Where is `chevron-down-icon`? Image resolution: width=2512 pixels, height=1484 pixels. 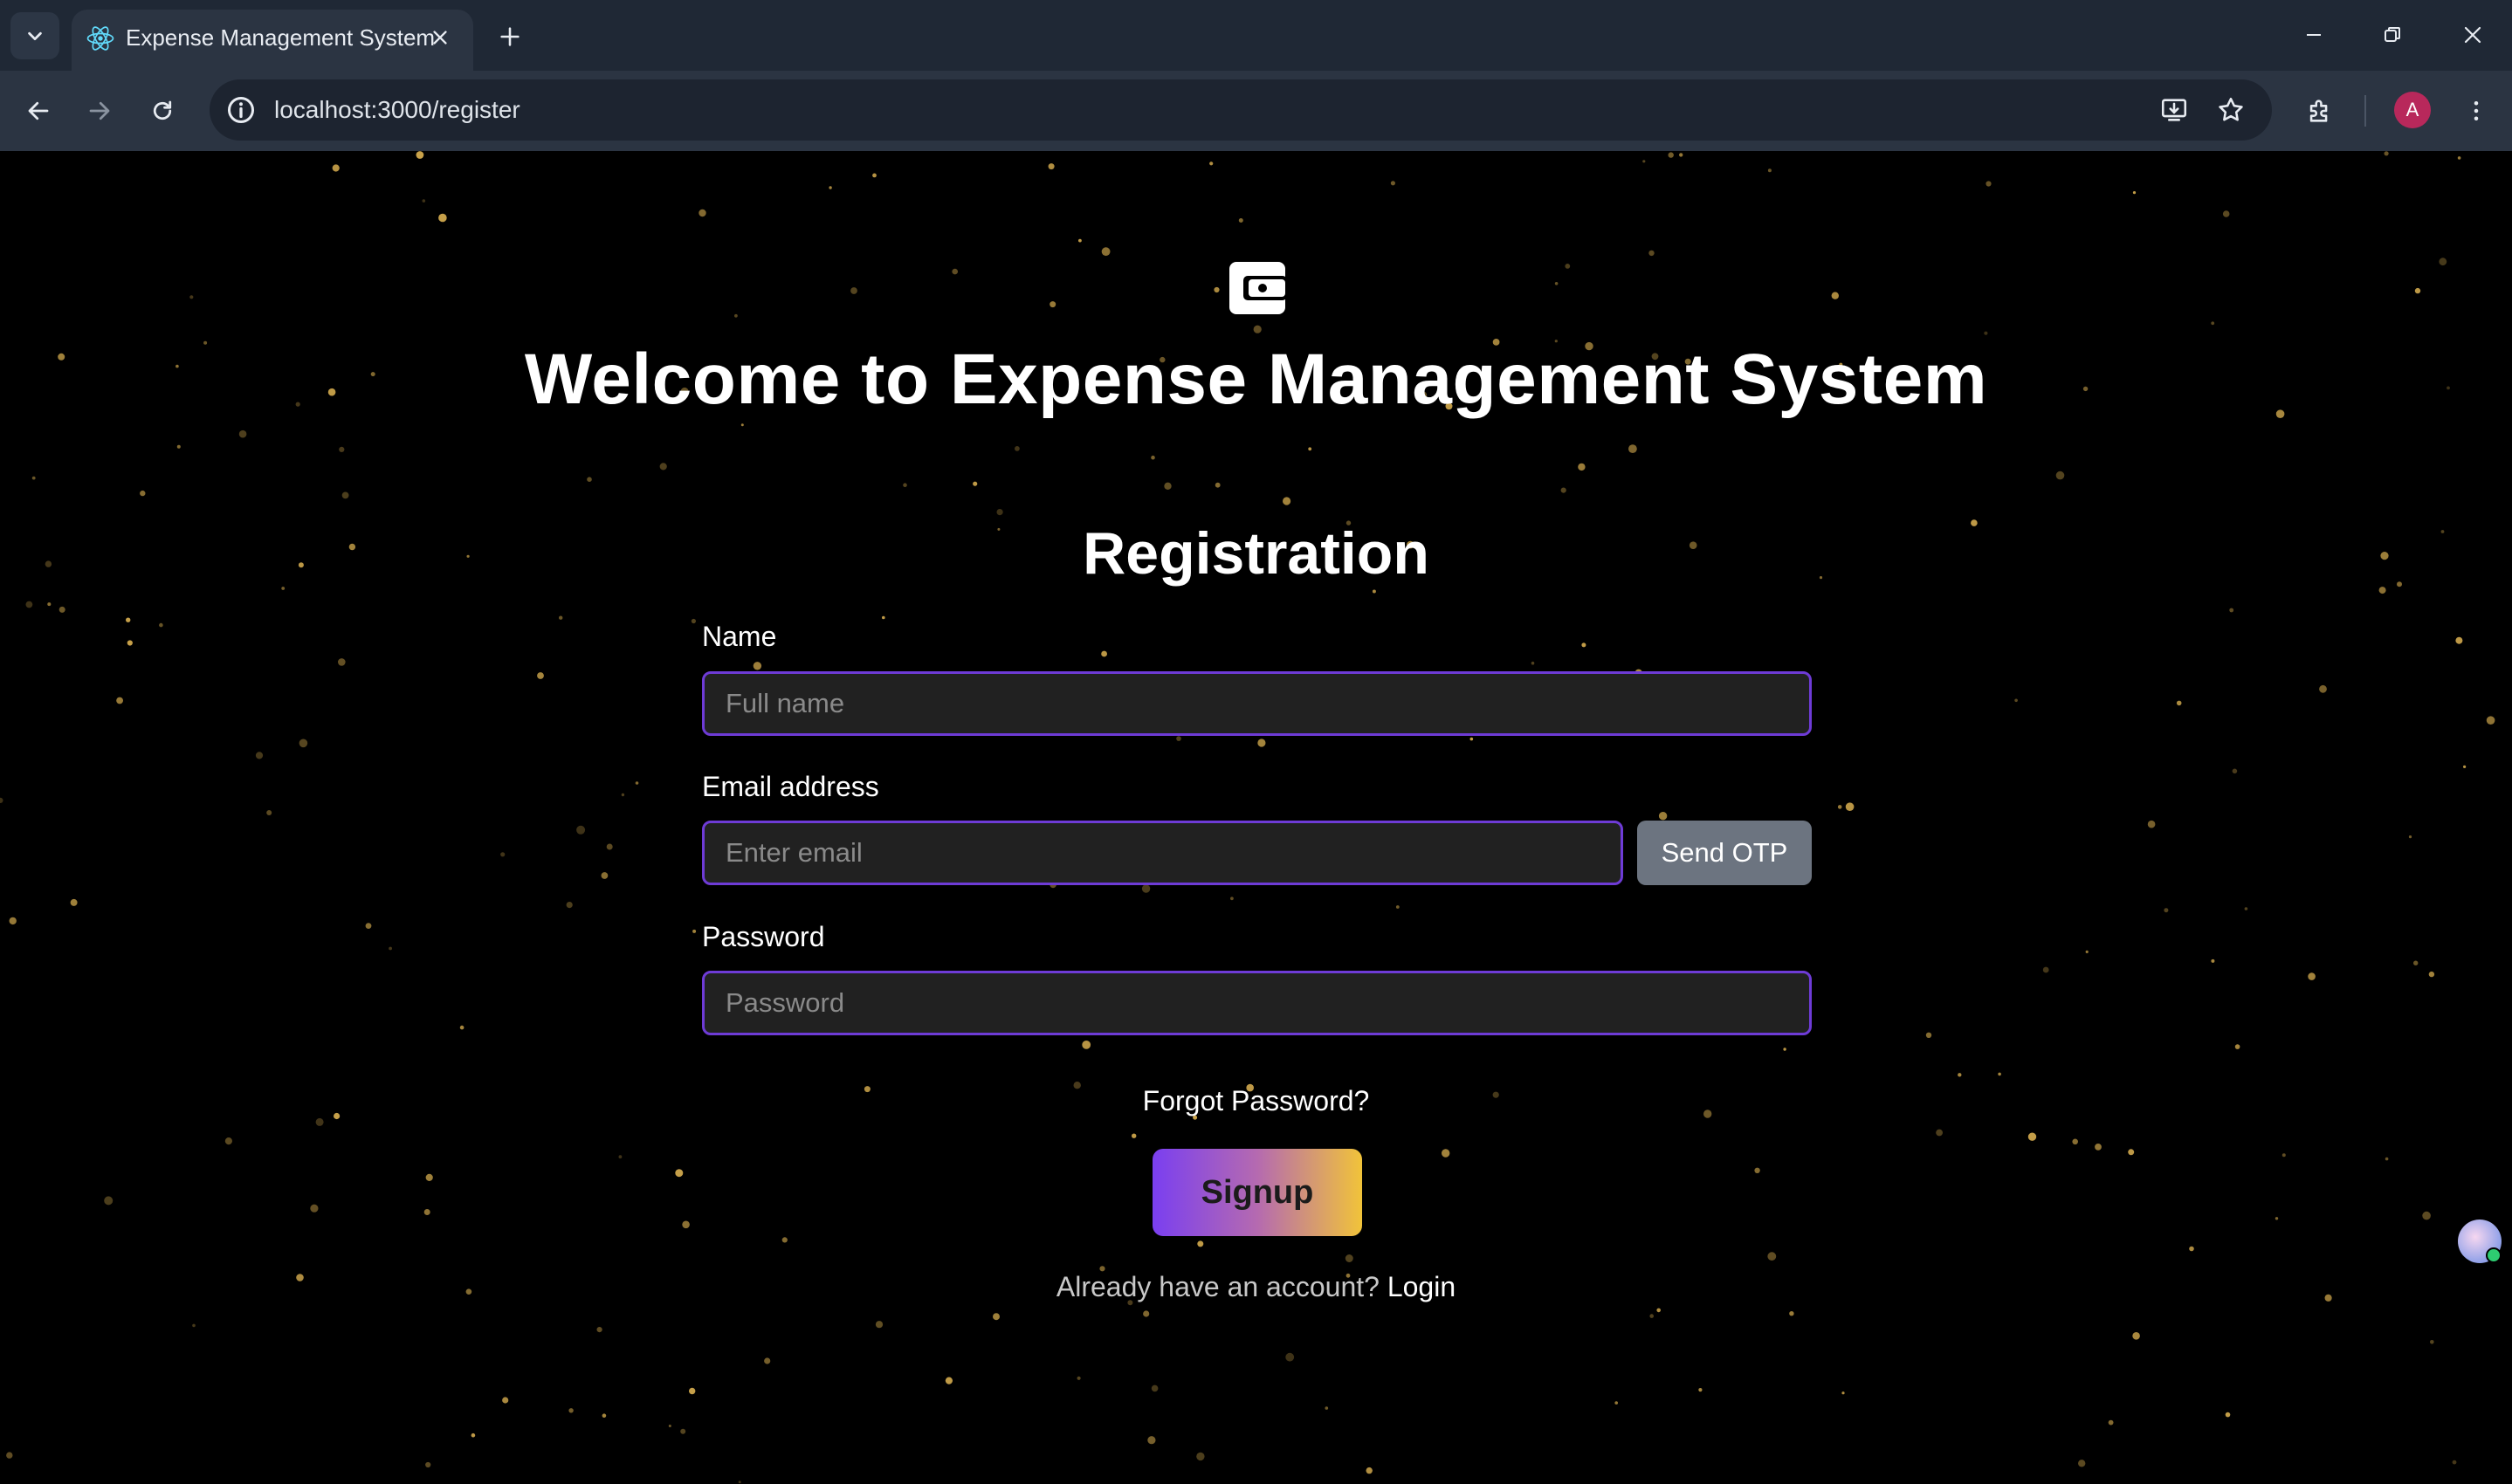
chevron-down-icon is located at coordinates (35, 36).